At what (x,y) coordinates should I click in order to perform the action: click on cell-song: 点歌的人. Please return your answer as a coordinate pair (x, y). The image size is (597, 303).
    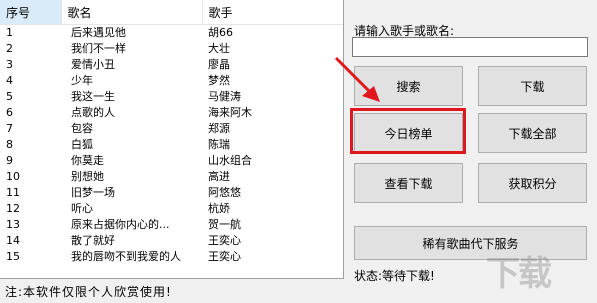
    Looking at the image, I should click on (93, 112).